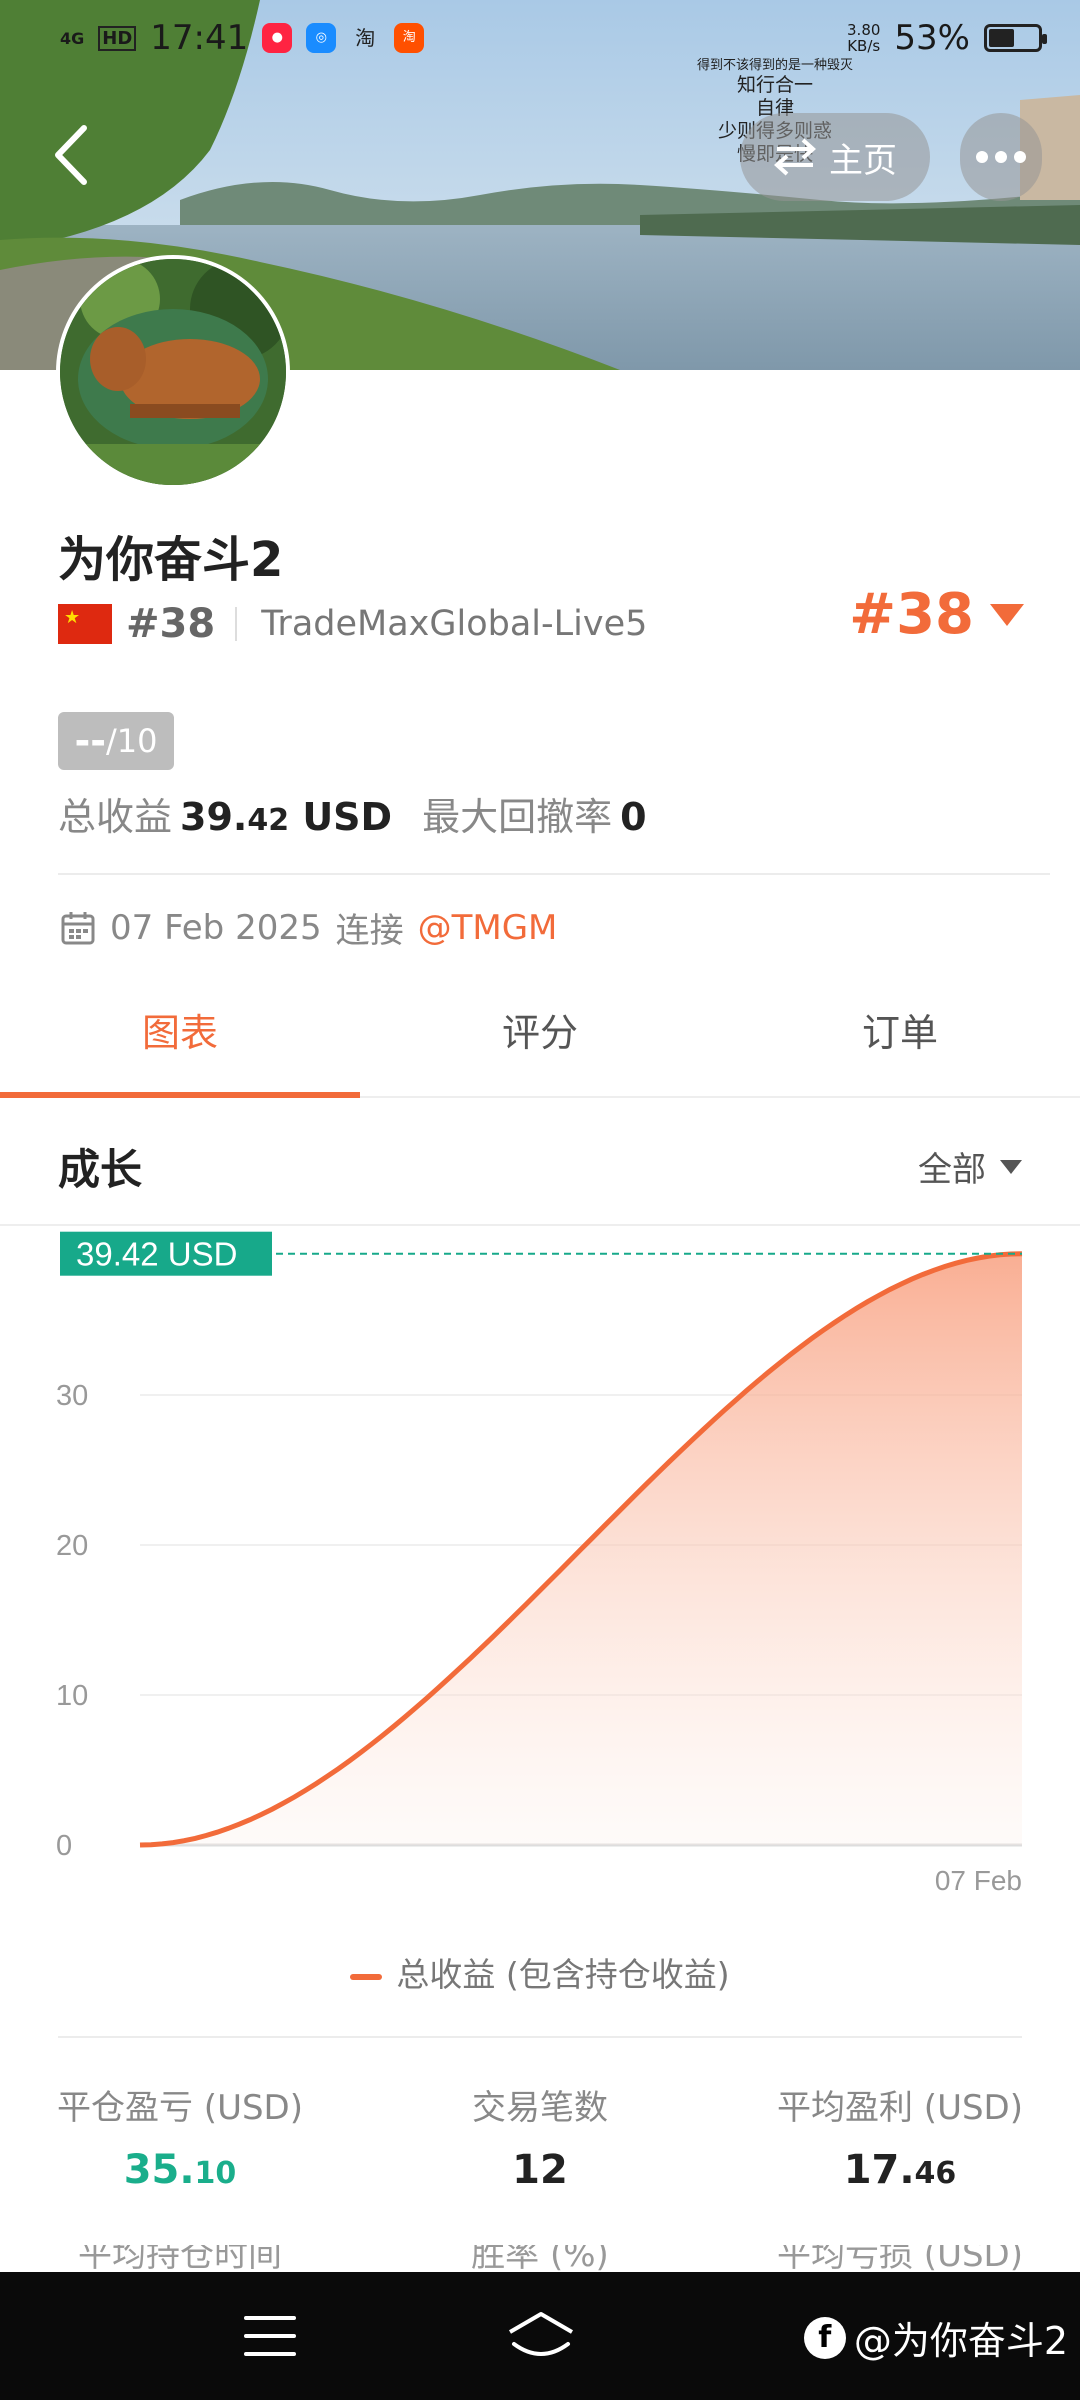 The width and height of the screenshot is (1080, 2400). What do you see at coordinates (563, 1974) in the screenshot?
I see `legend-label: 总收益 (包含持仓收益)` at bounding box center [563, 1974].